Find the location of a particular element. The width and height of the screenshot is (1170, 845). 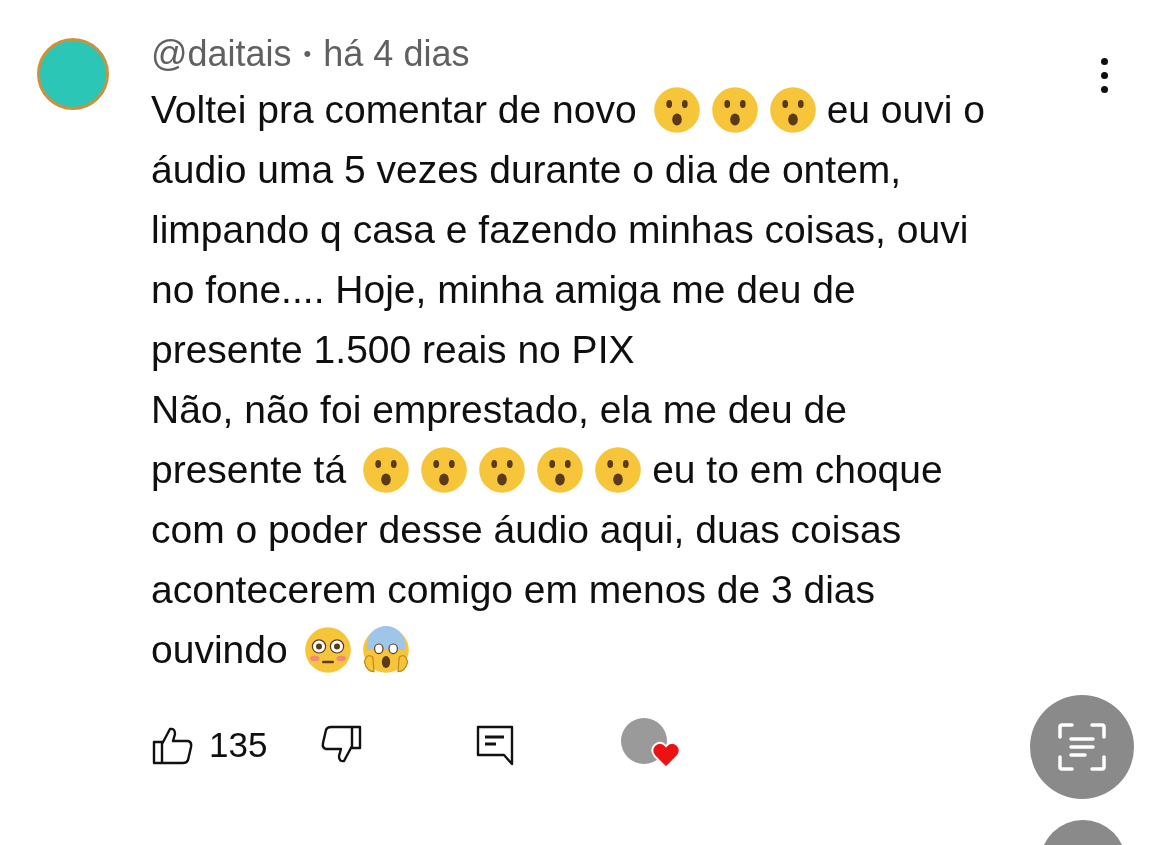

like-button: 135 is located at coordinates (209, 745).